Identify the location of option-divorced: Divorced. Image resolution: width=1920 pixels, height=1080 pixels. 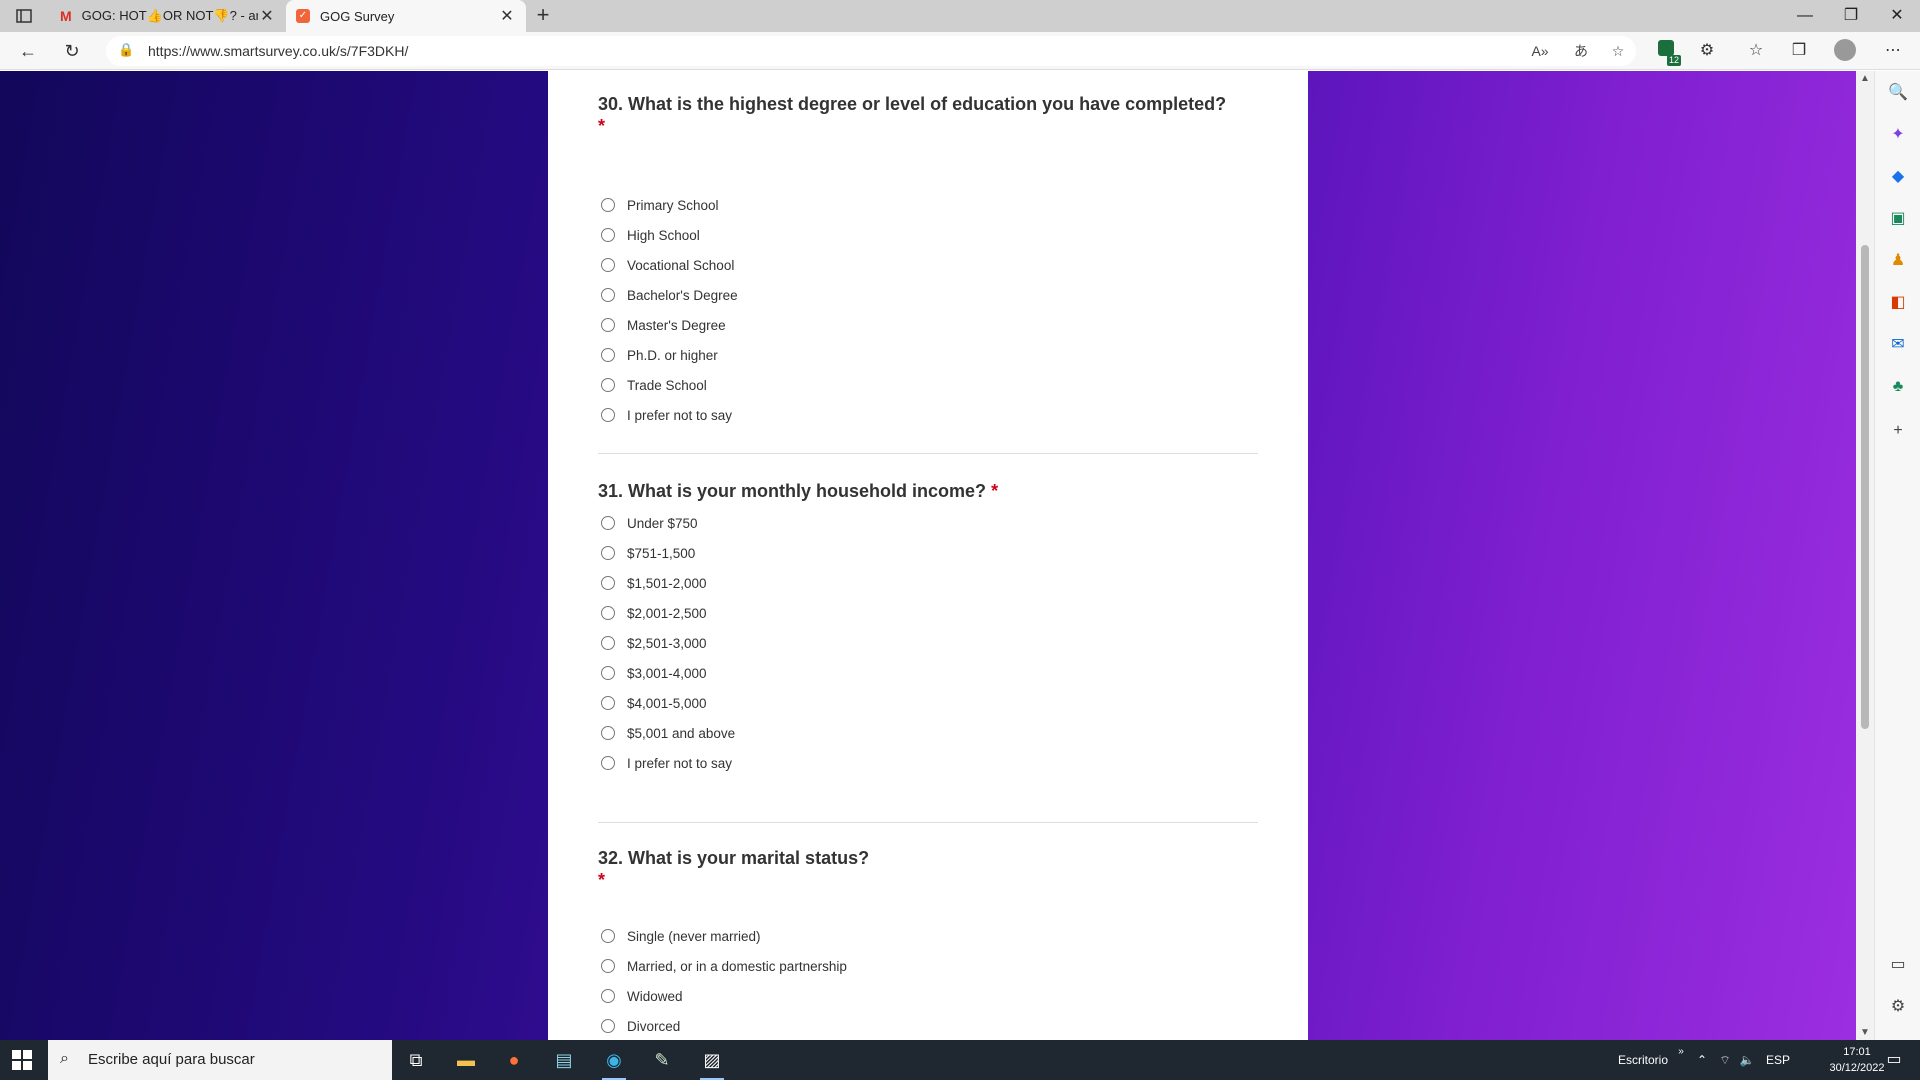
(639, 1026).